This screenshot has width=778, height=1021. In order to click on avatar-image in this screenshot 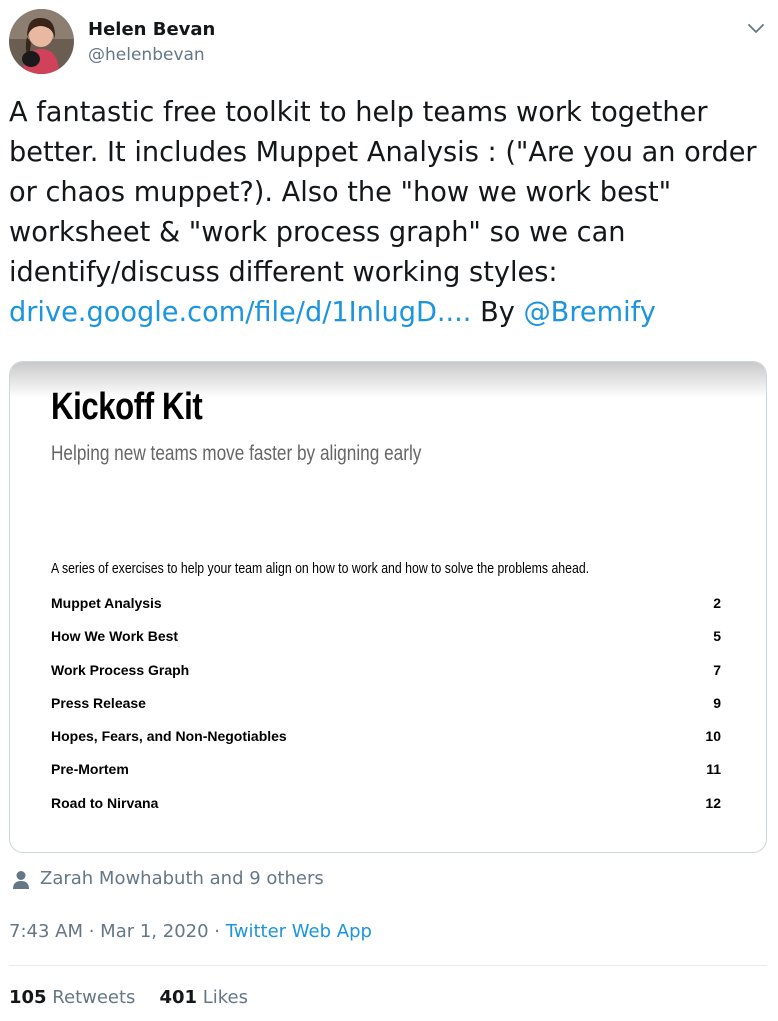, I will do `click(41, 41)`.